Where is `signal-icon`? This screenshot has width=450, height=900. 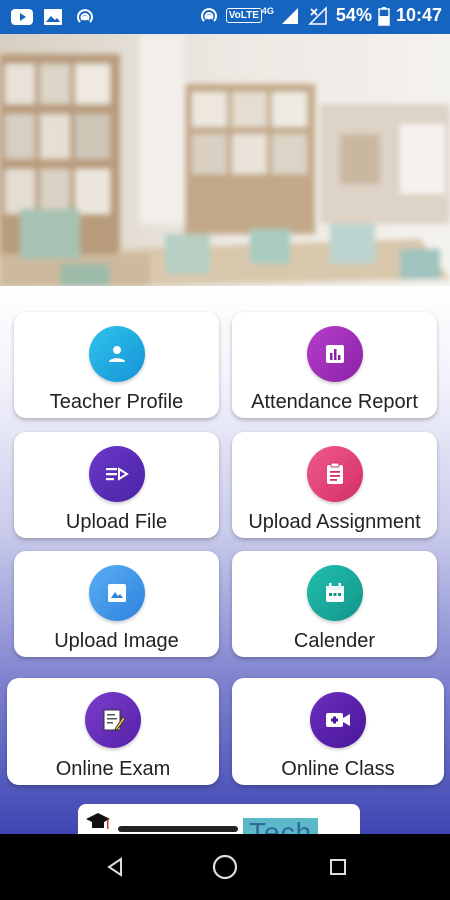
signal-icon is located at coordinates (291, 16).